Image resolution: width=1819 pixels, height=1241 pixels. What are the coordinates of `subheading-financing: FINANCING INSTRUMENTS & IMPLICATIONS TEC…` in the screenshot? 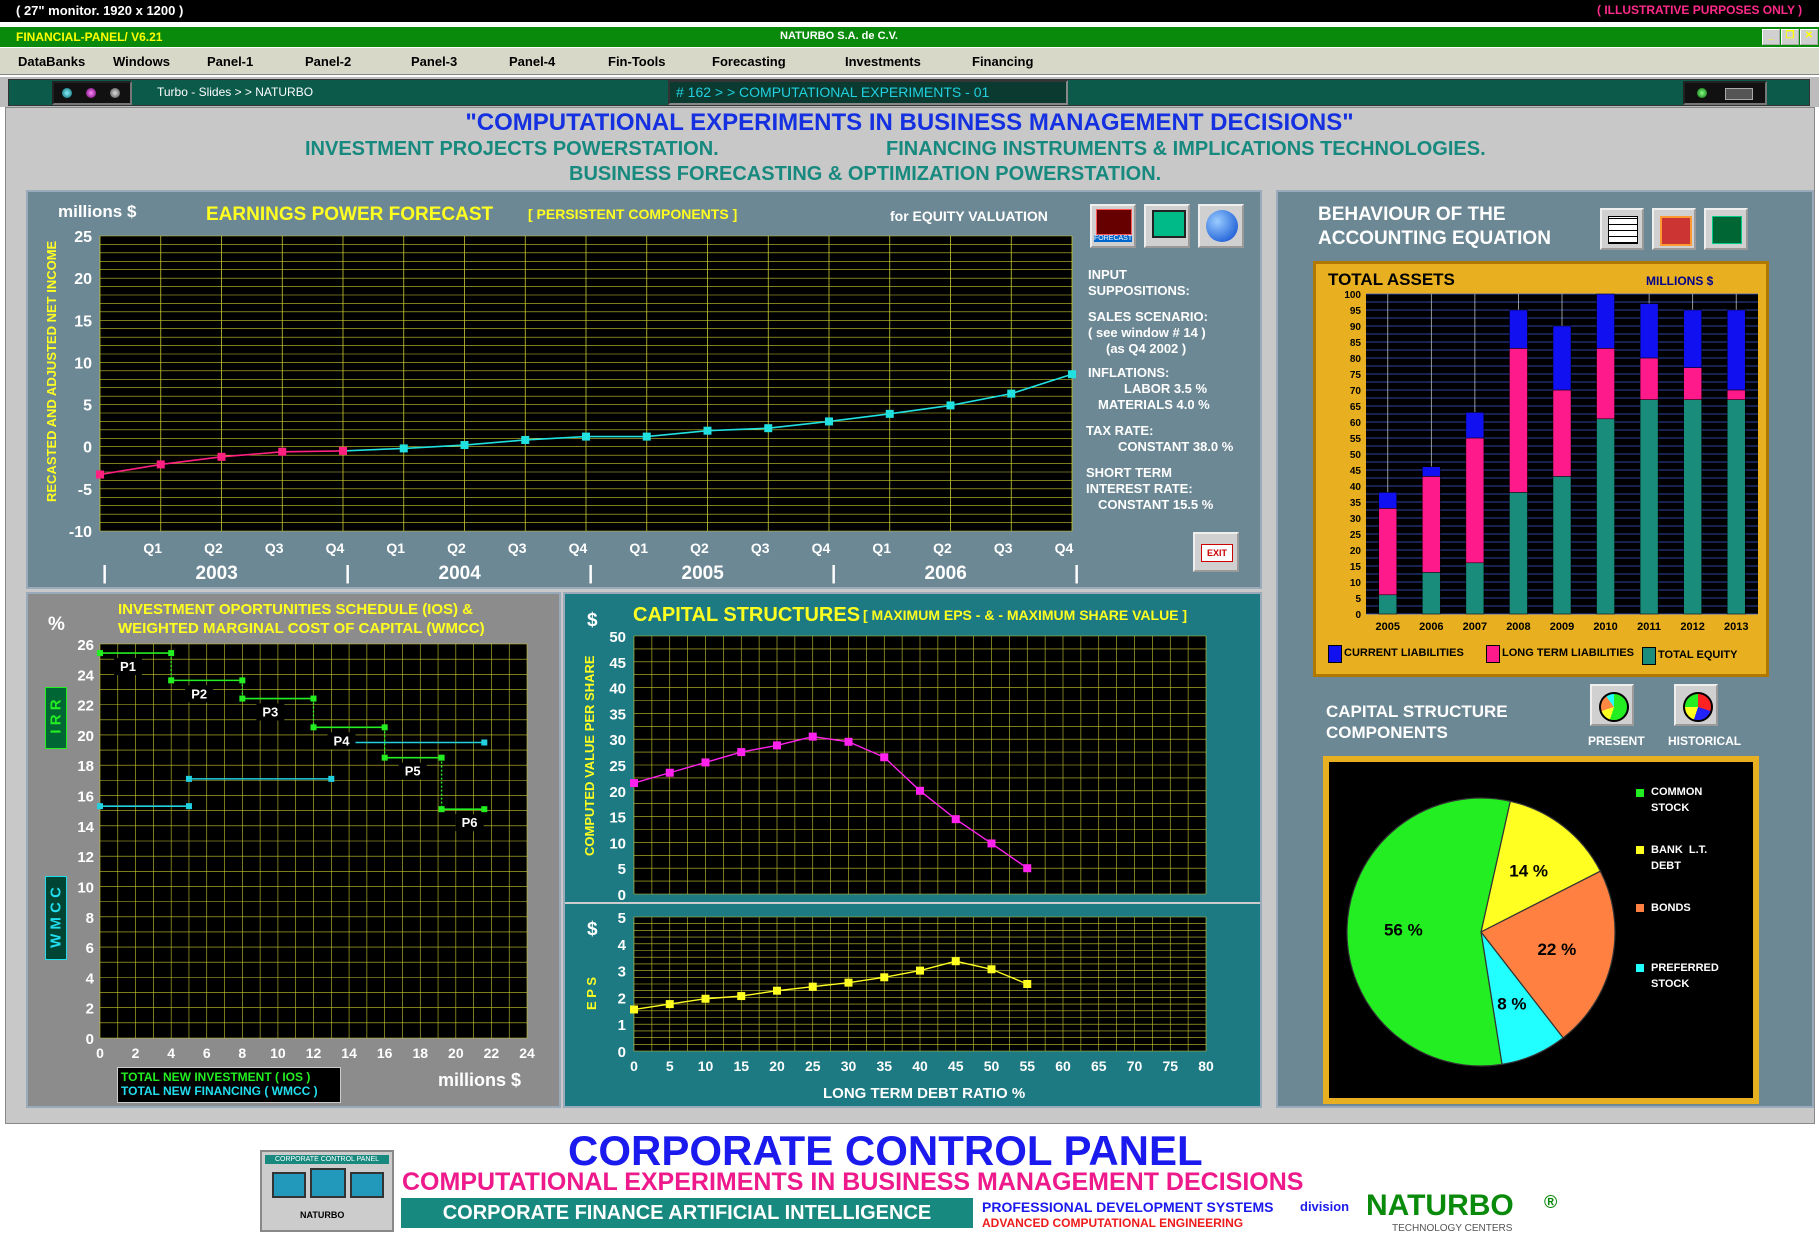 It's located at (1186, 149).